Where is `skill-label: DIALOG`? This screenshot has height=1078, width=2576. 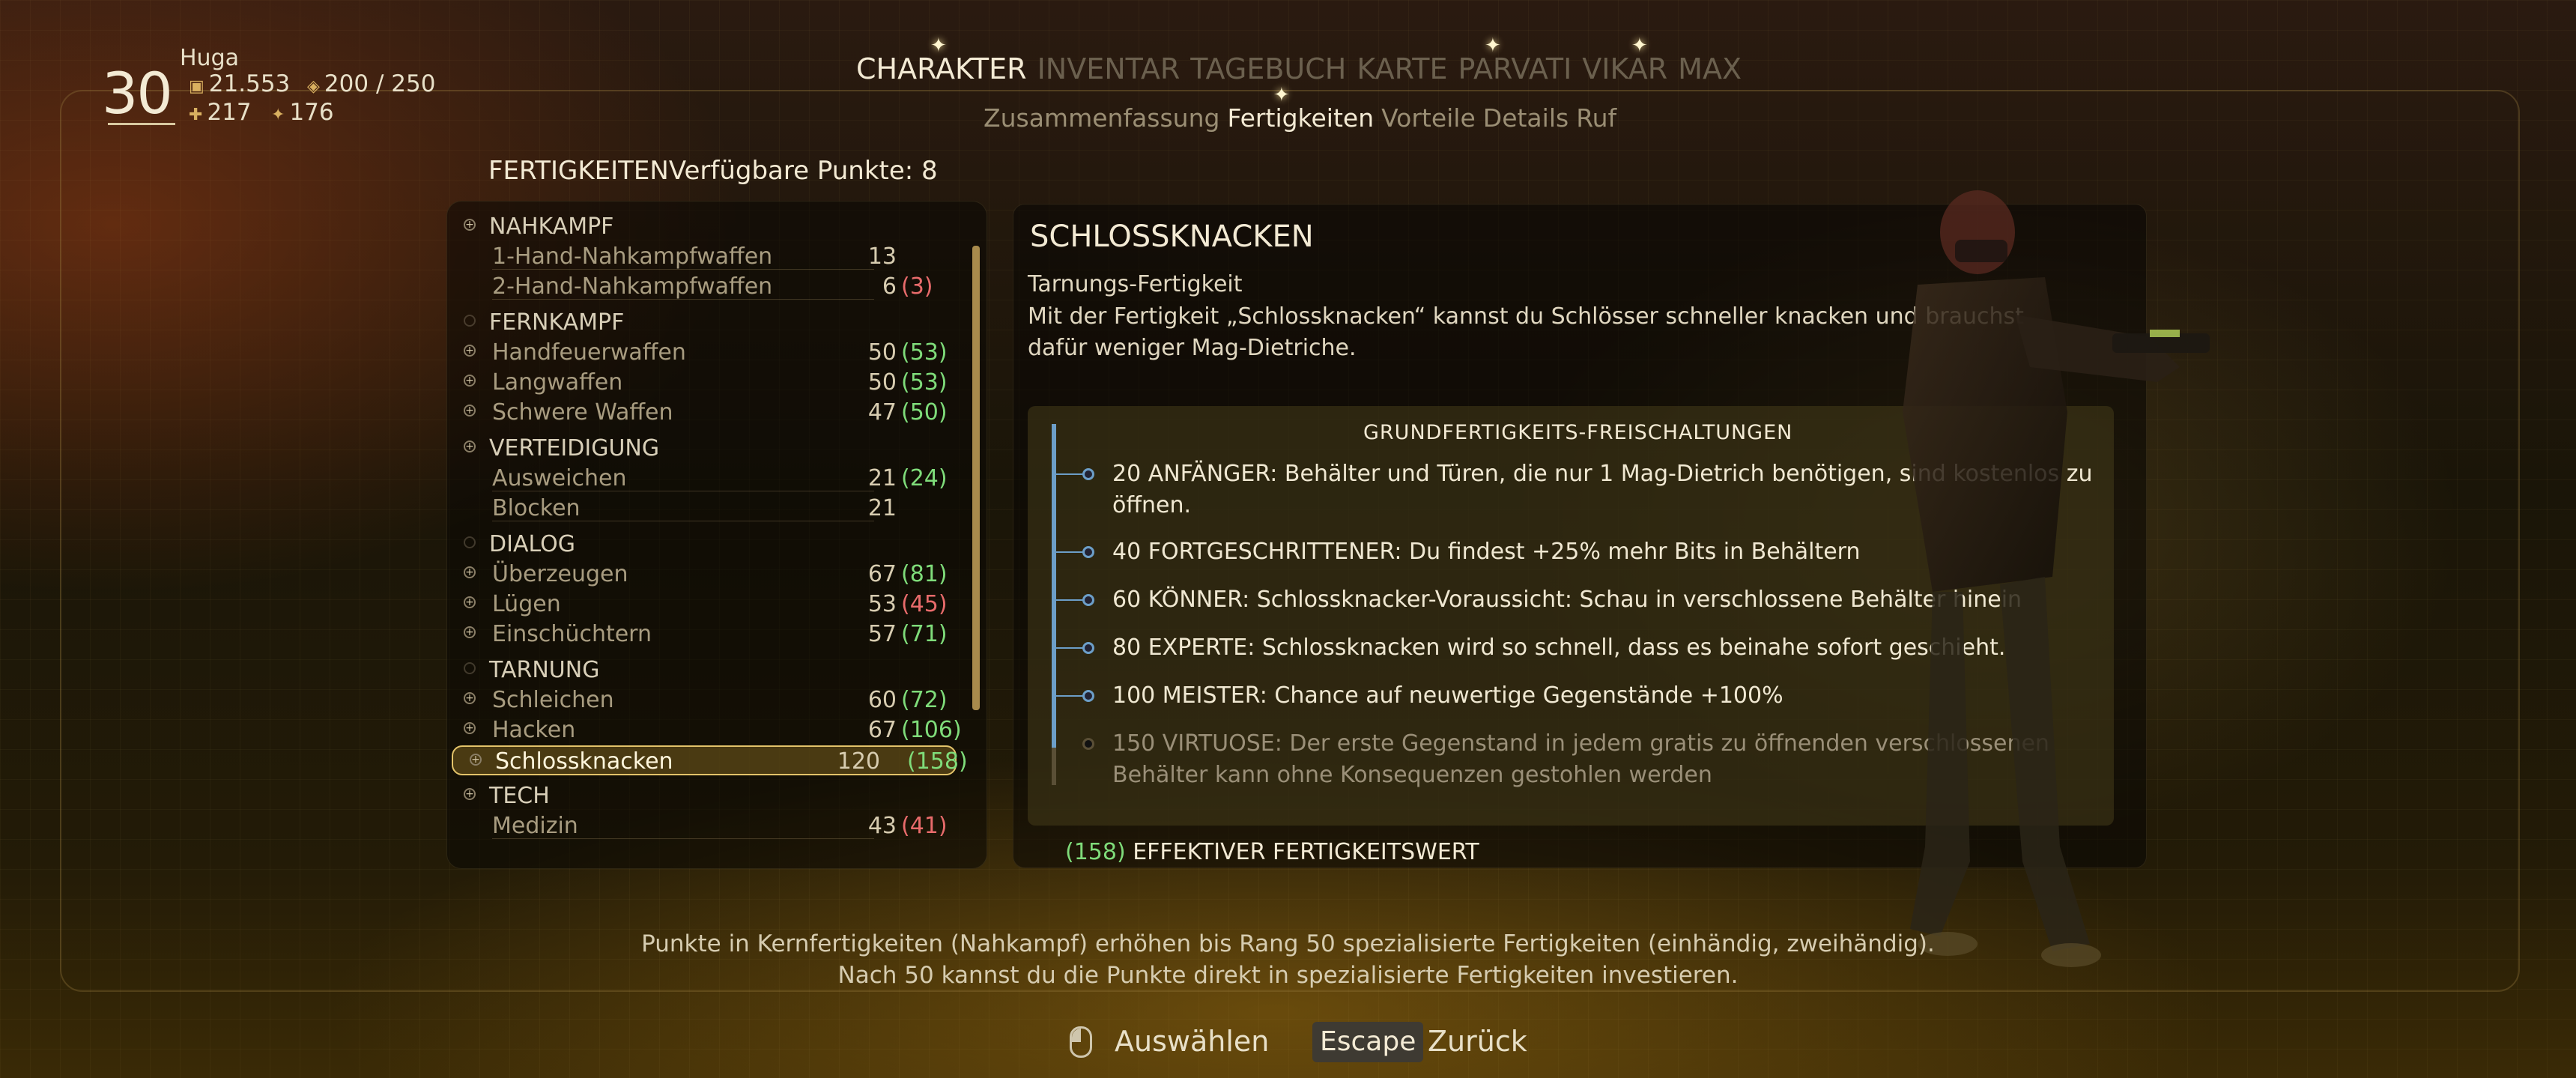
skill-label: DIALOG is located at coordinates (532, 544).